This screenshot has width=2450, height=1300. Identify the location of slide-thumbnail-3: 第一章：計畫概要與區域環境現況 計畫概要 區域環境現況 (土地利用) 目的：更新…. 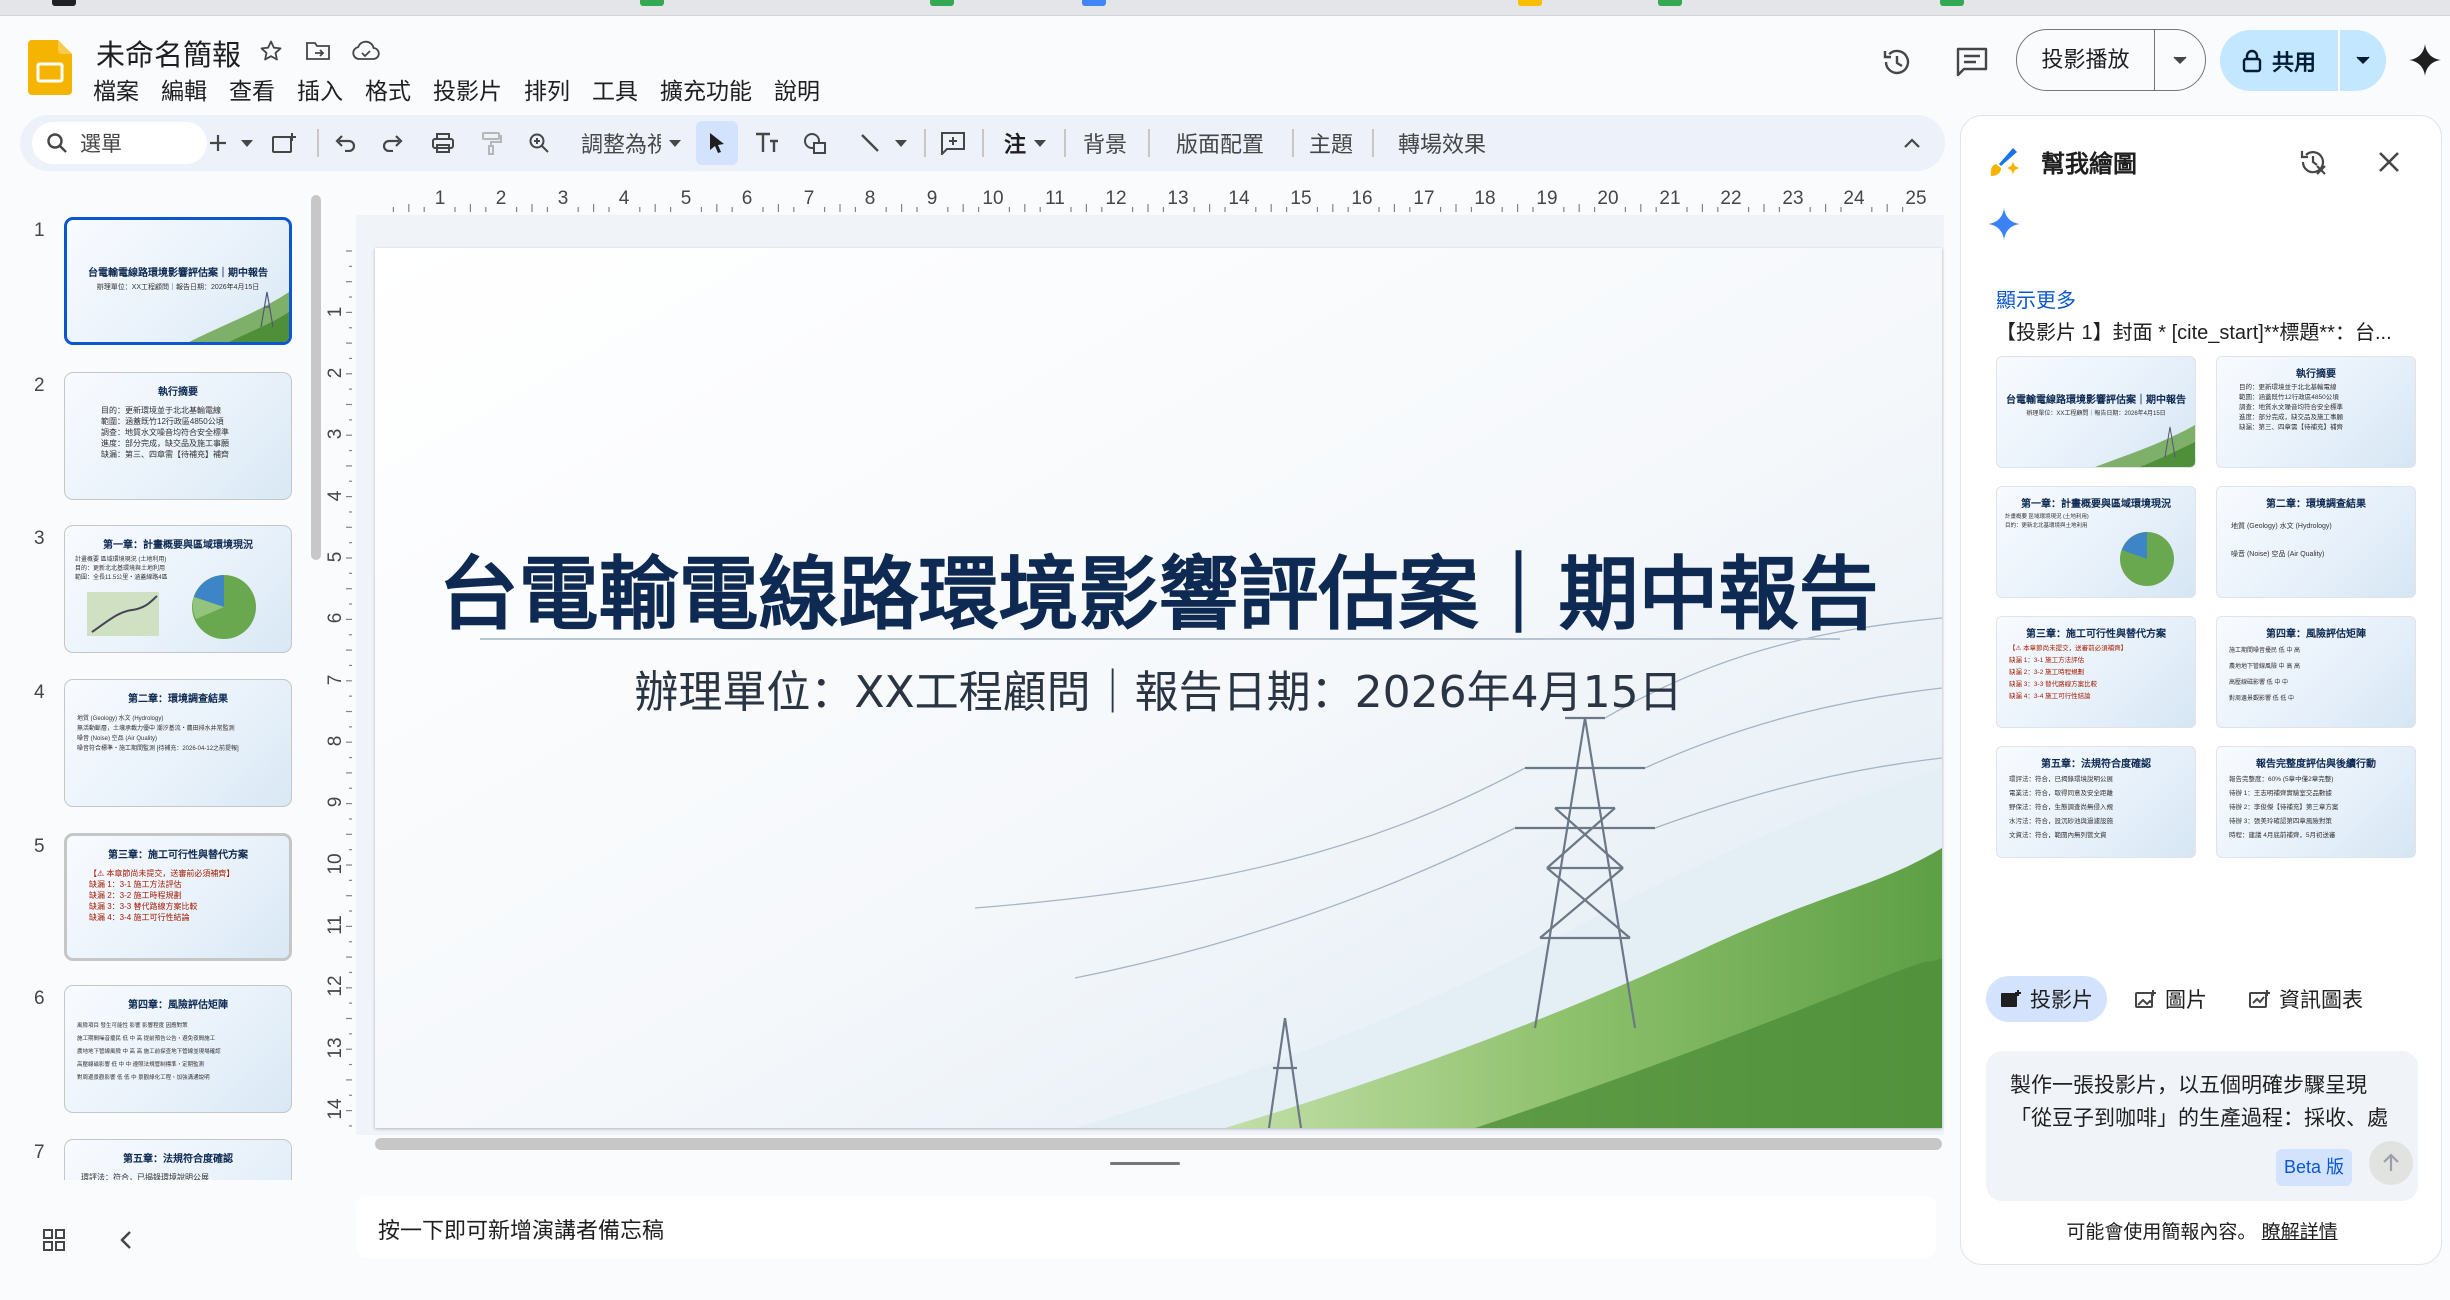
(178, 589).